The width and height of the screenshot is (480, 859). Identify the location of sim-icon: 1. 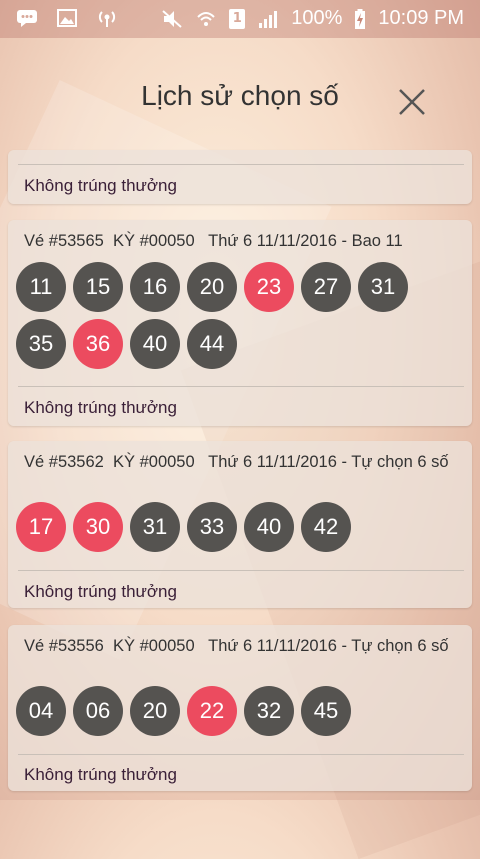
(237, 18).